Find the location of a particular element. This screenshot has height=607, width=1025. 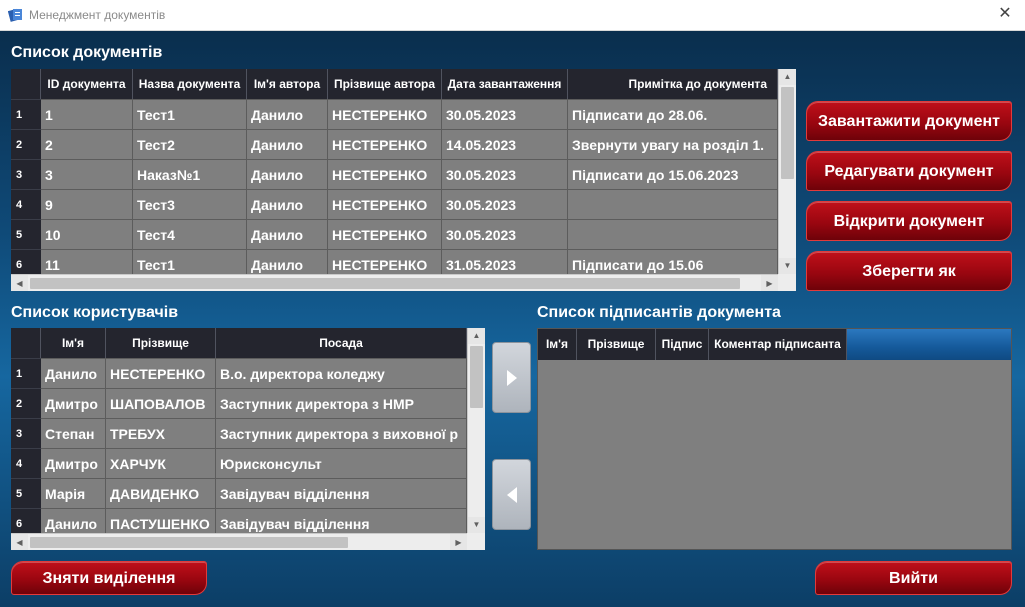

documents-vertical-scrollbar: ▲ ▼ is located at coordinates (787, 171).